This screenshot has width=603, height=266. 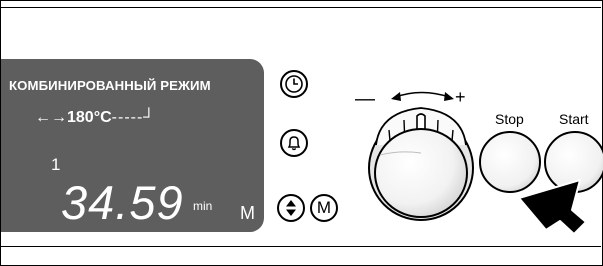 What do you see at coordinates (421, 164) in the screenshot?
I see `temperature-dial` at bounding box center [421, 164].